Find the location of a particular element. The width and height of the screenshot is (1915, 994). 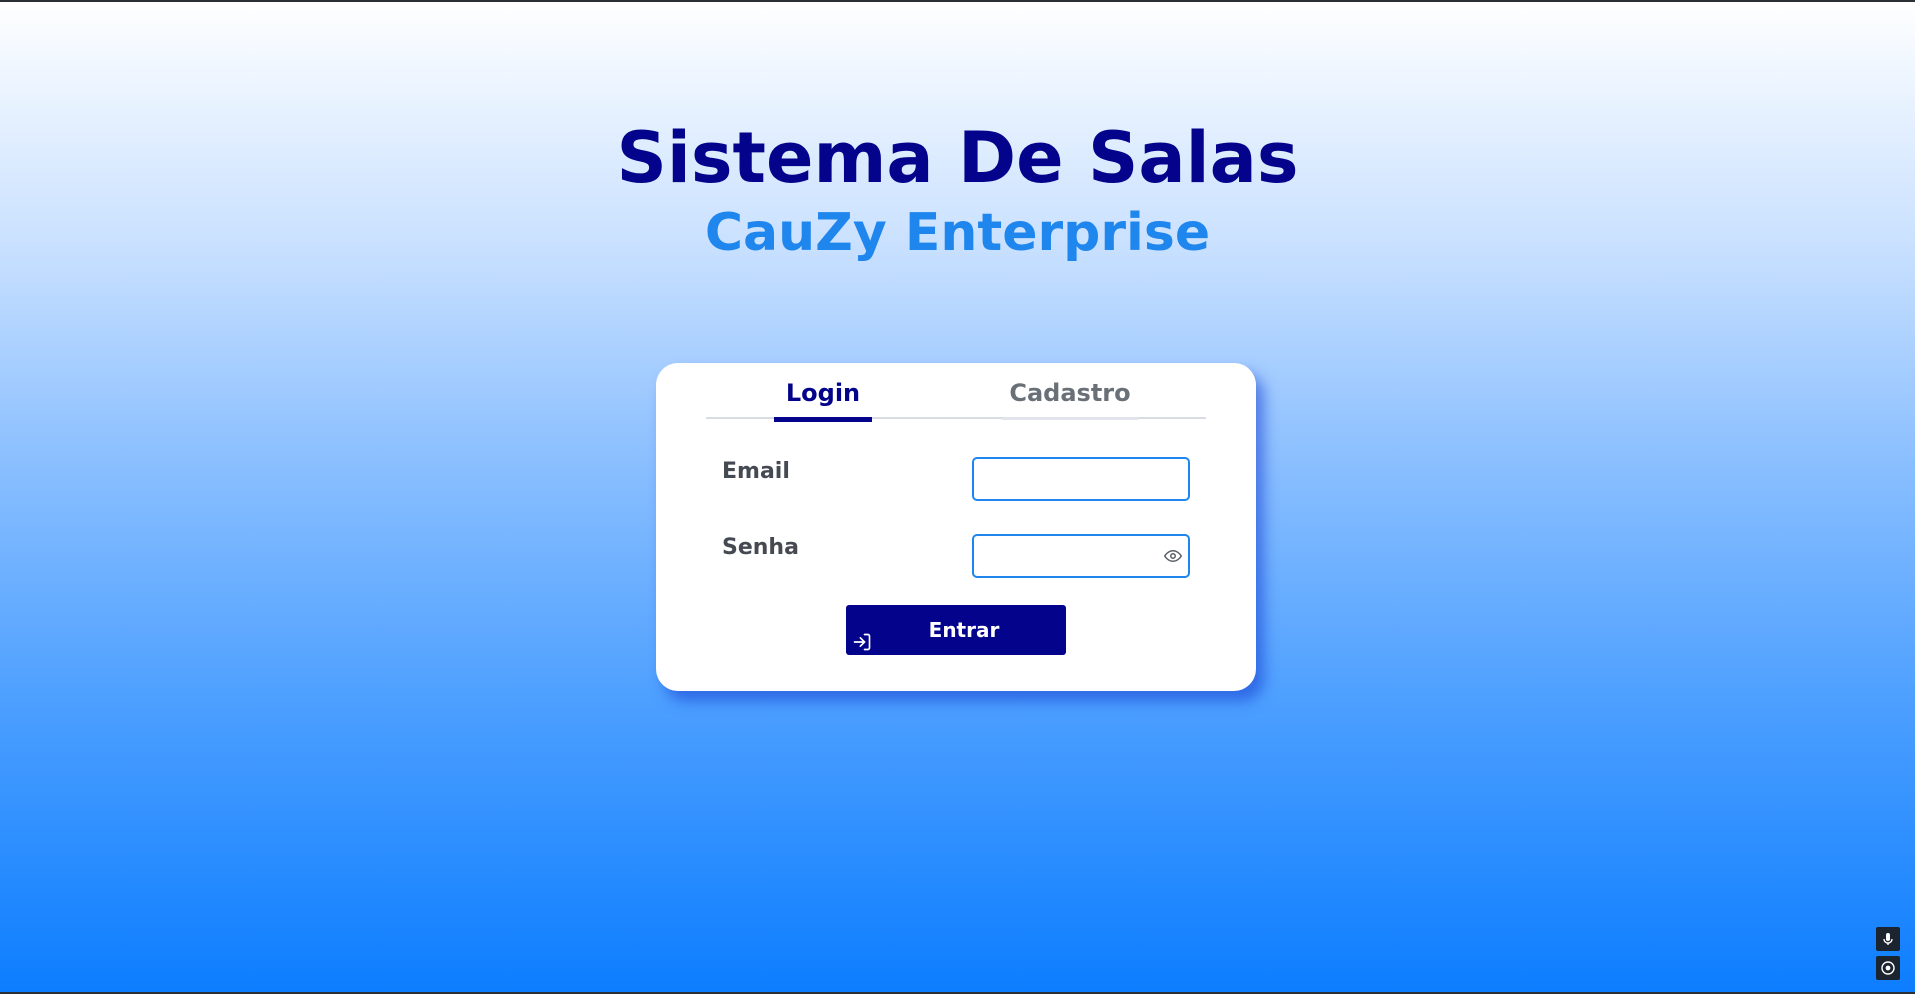

page-title: Sistema De Salas is located at coordinates (957, 158).